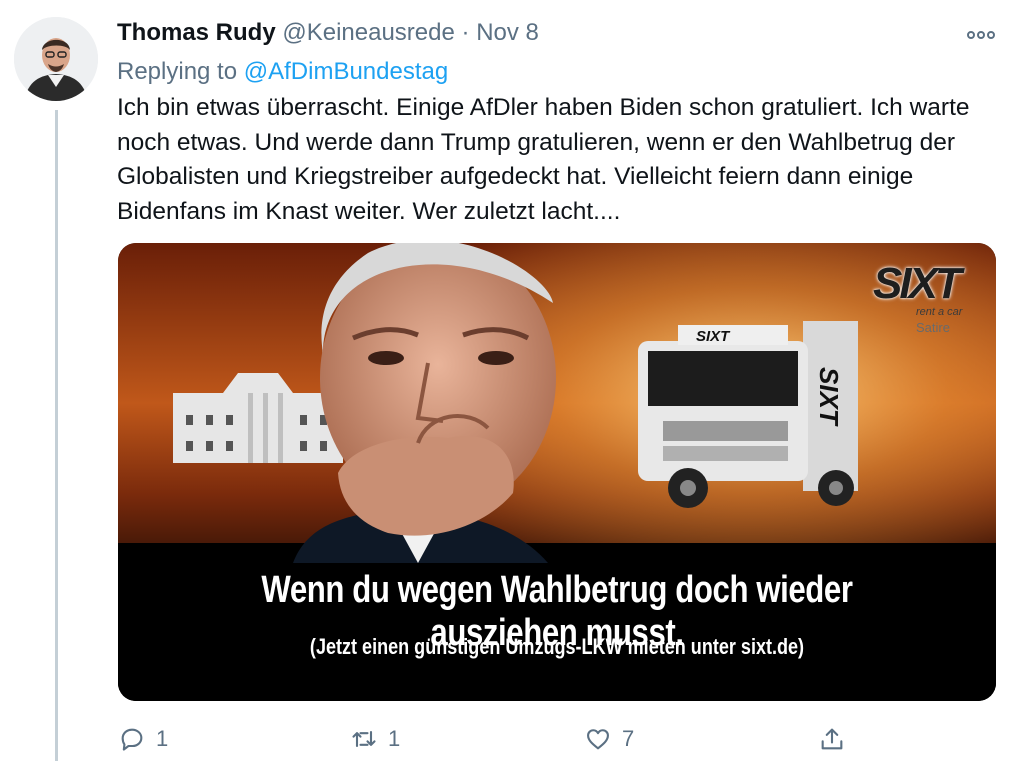  I want to click on replying-to: Replying to @AfDimBundestag, so click(282, 72).